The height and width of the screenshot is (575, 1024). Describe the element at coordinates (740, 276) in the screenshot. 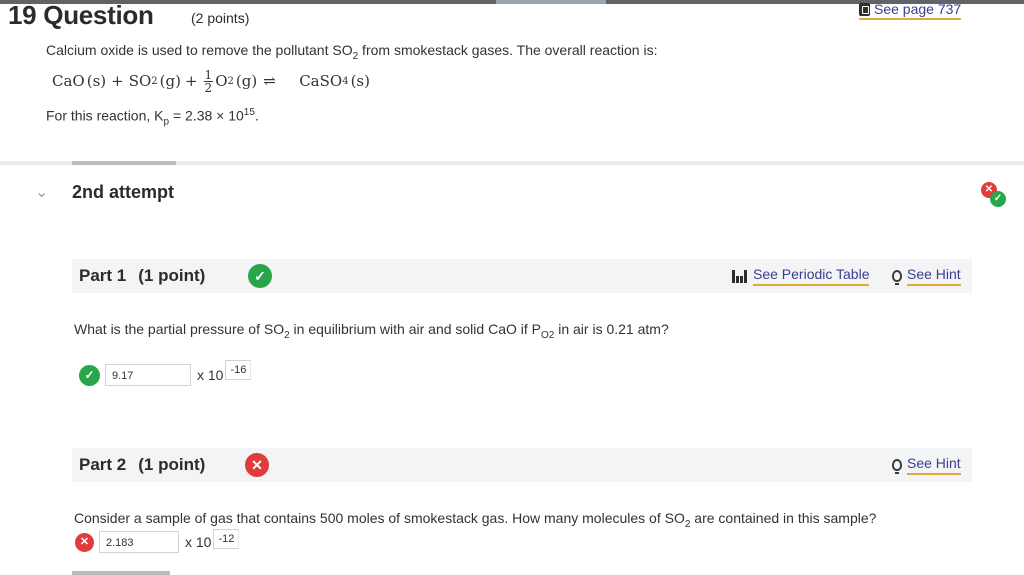

I see `periodic-table-icon` at that location.